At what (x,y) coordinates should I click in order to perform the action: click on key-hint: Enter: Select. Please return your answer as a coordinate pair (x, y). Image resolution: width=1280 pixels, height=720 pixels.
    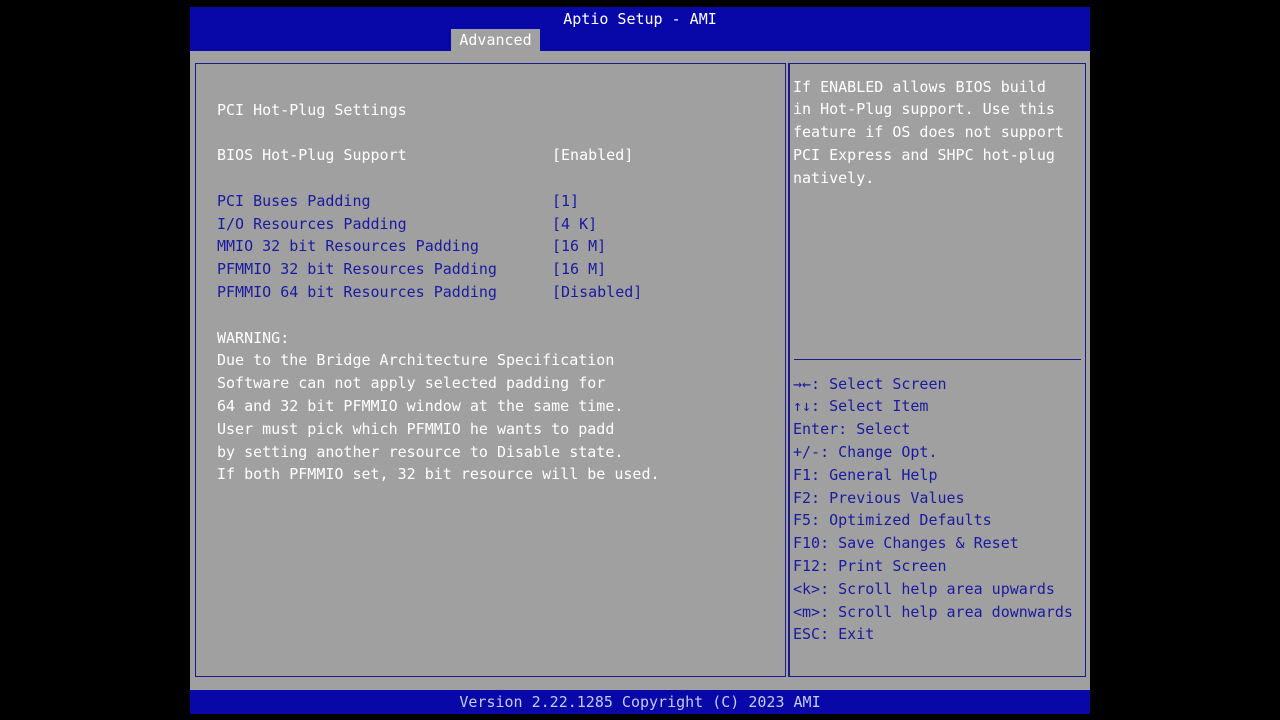
    Looking at the image, I should click on (852, 429).